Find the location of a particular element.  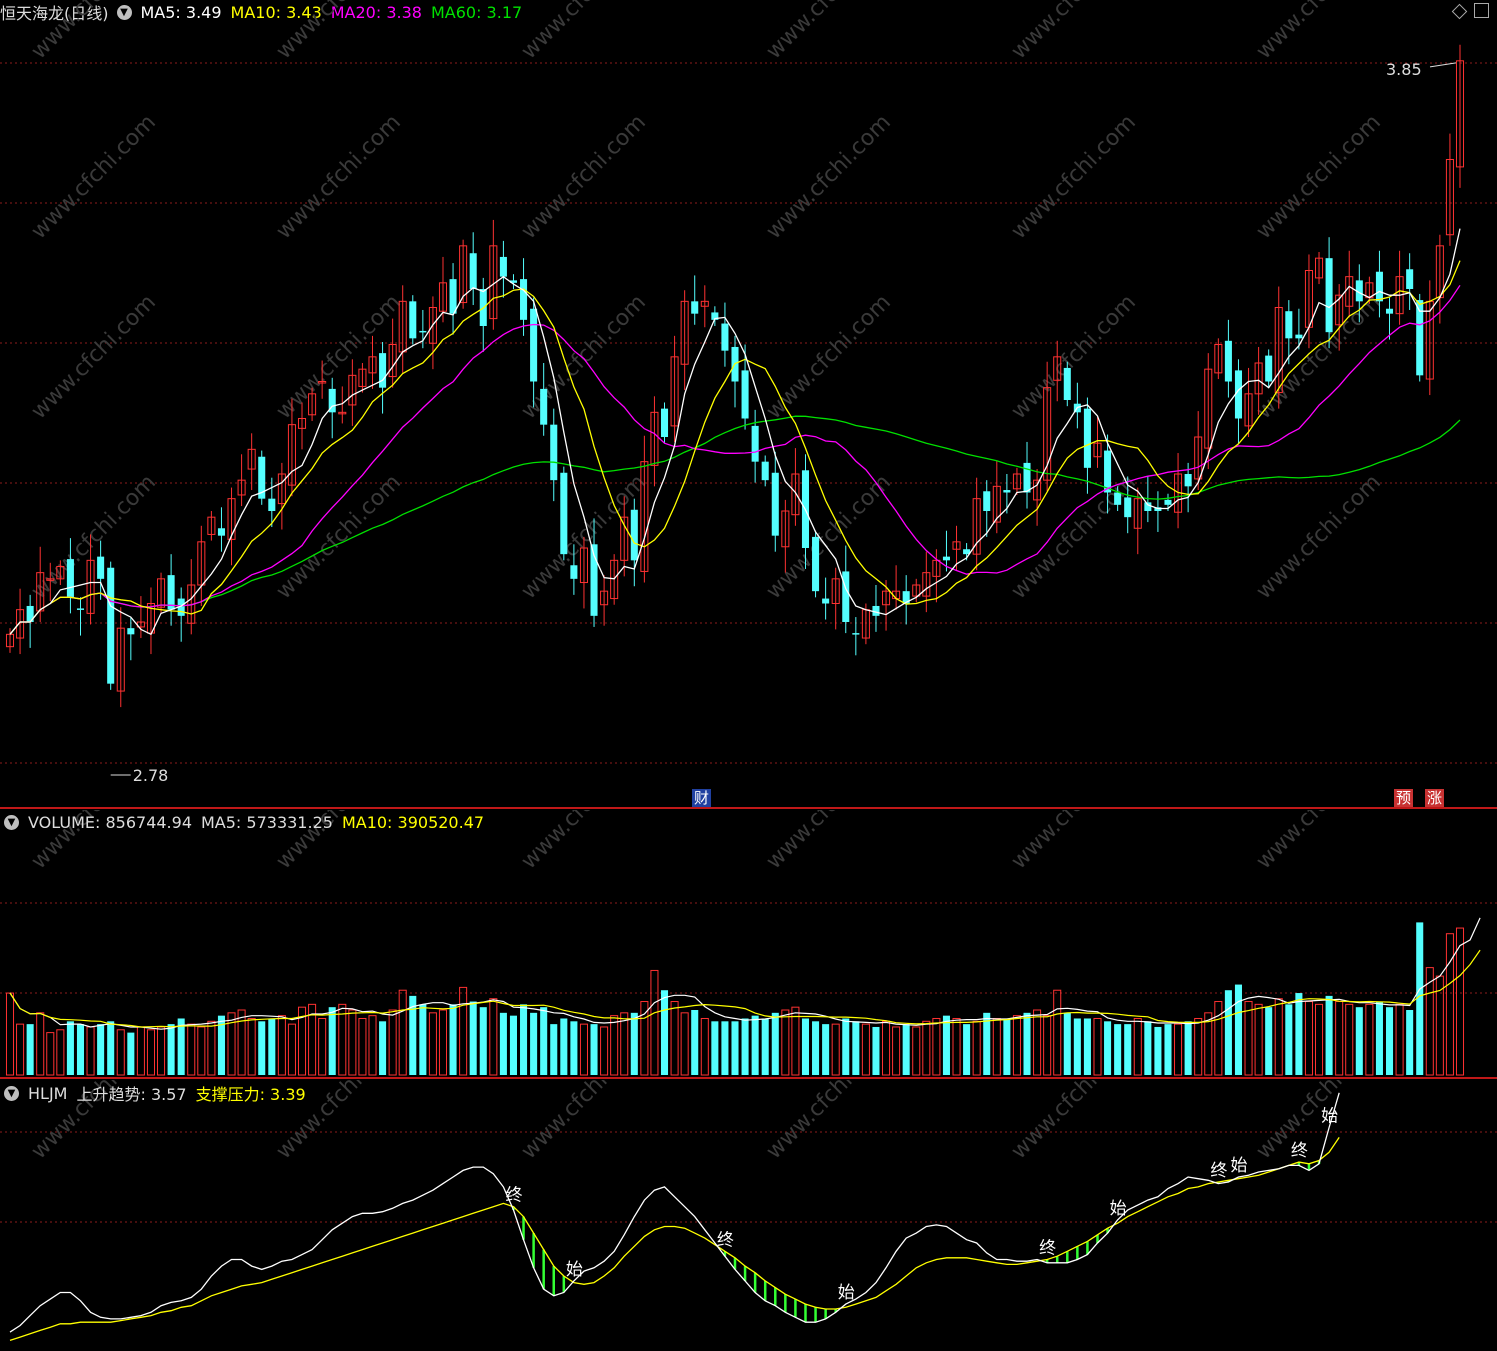

yu-marker: 预 is located at coordinates (1404, 798).